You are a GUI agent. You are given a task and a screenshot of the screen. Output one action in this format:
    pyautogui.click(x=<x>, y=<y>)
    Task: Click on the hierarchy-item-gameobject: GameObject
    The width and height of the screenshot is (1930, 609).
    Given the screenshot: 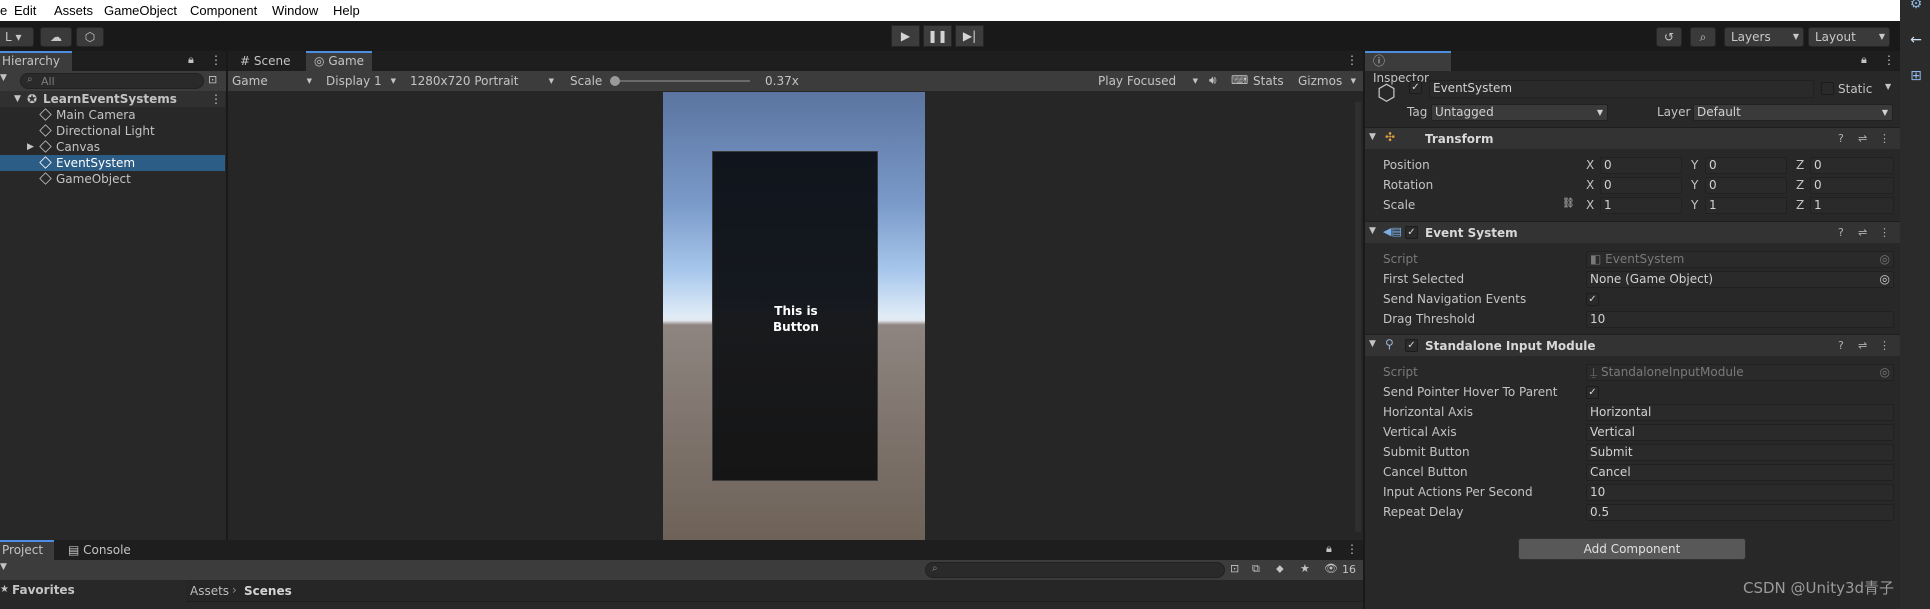 What is the action you would take?
    pyautogui.click(x=112, y=179)
    